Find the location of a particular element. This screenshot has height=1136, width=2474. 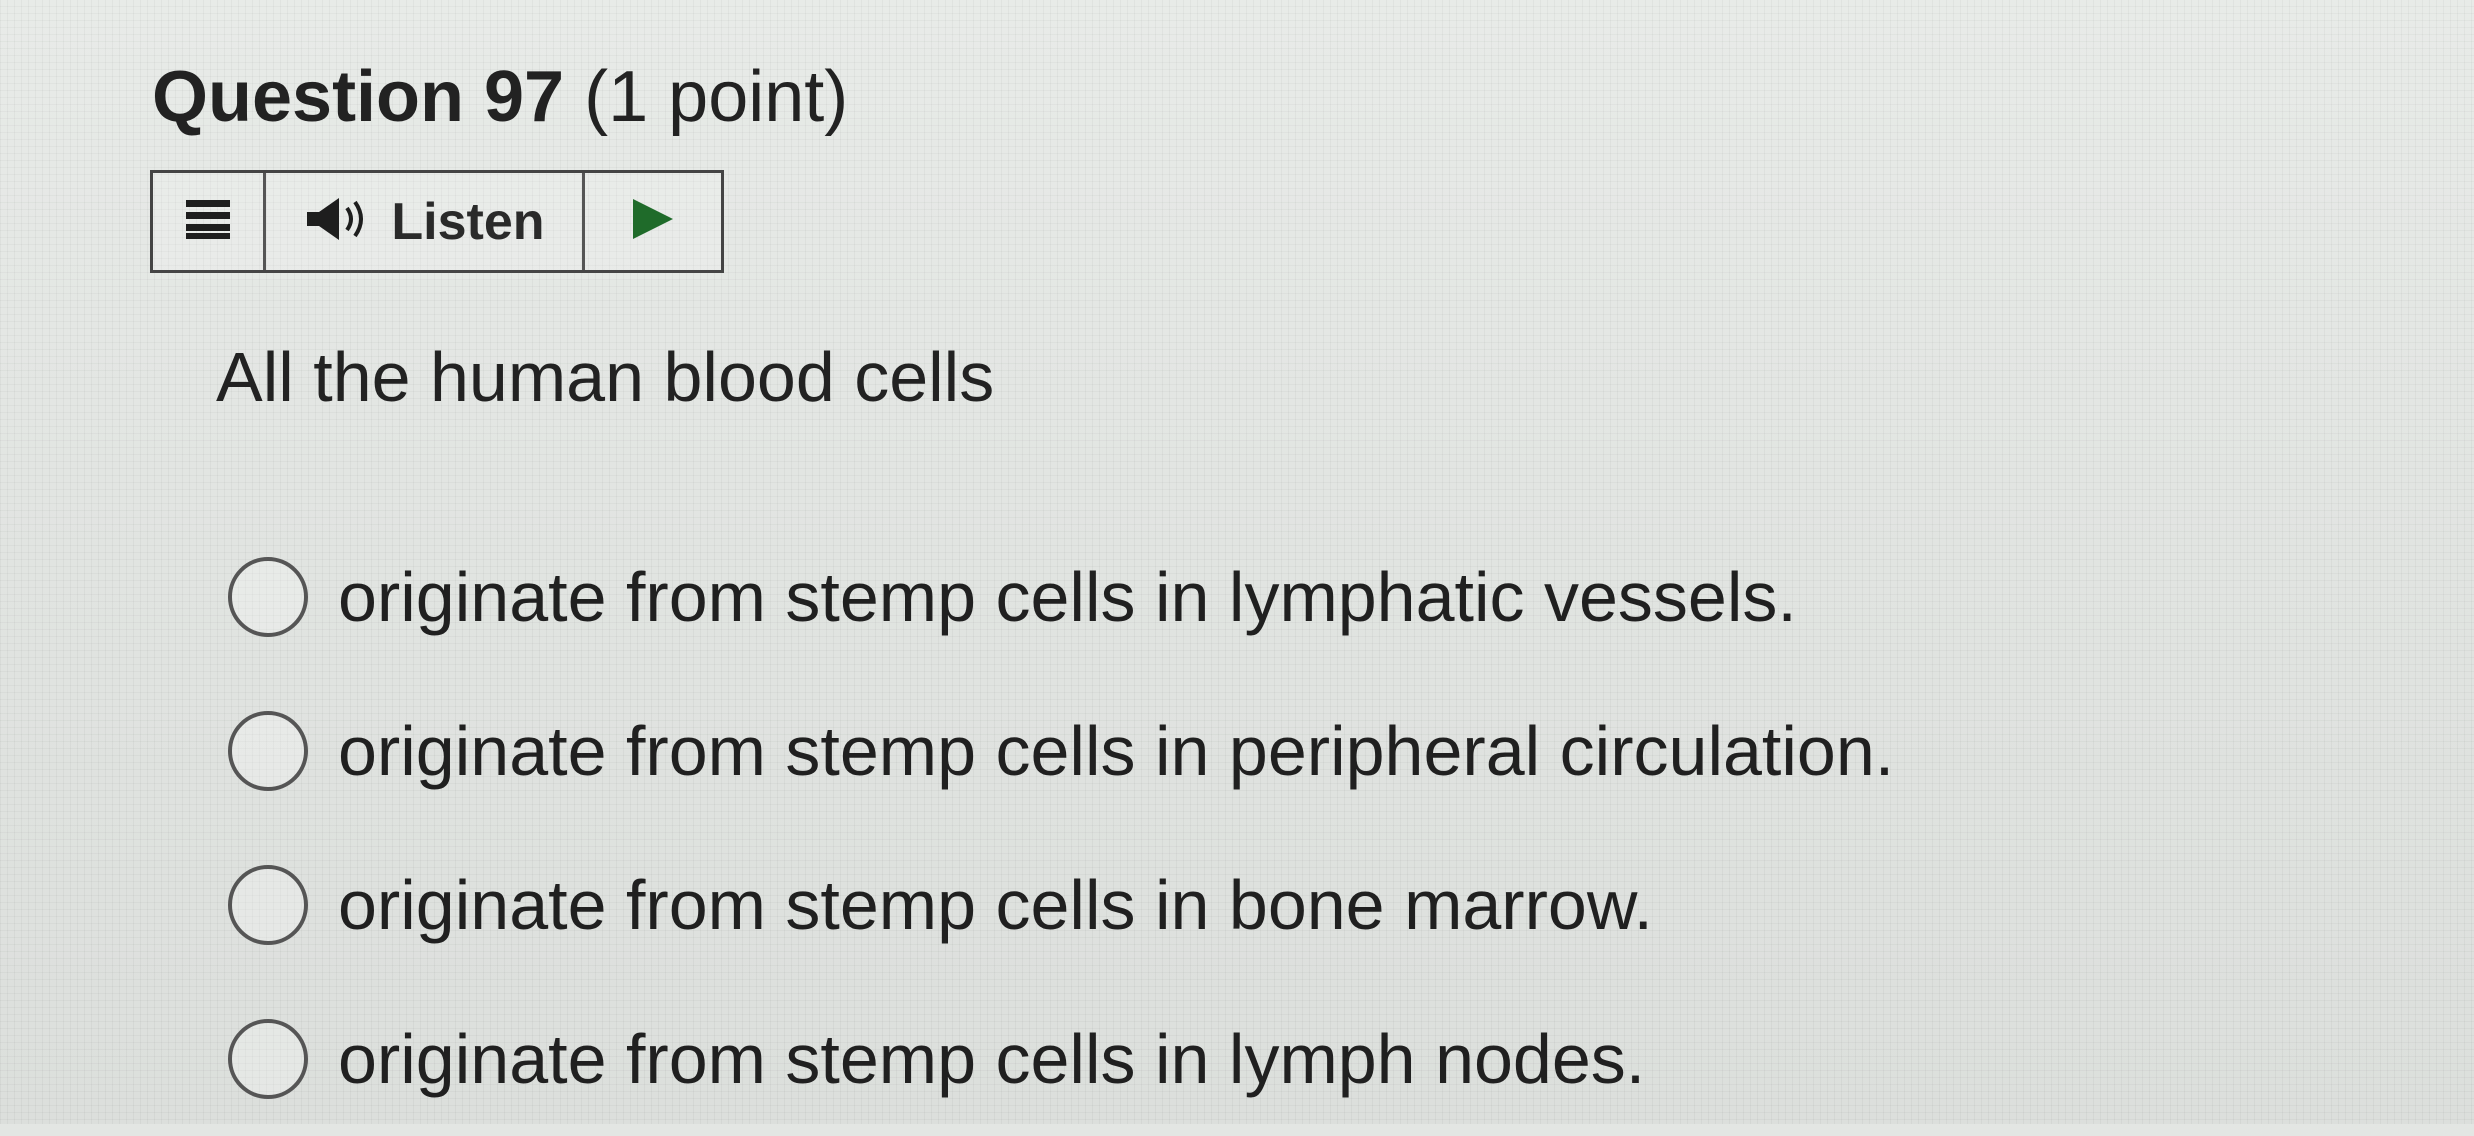

hamburger-menu-icon is located at coordinates (208, 221).